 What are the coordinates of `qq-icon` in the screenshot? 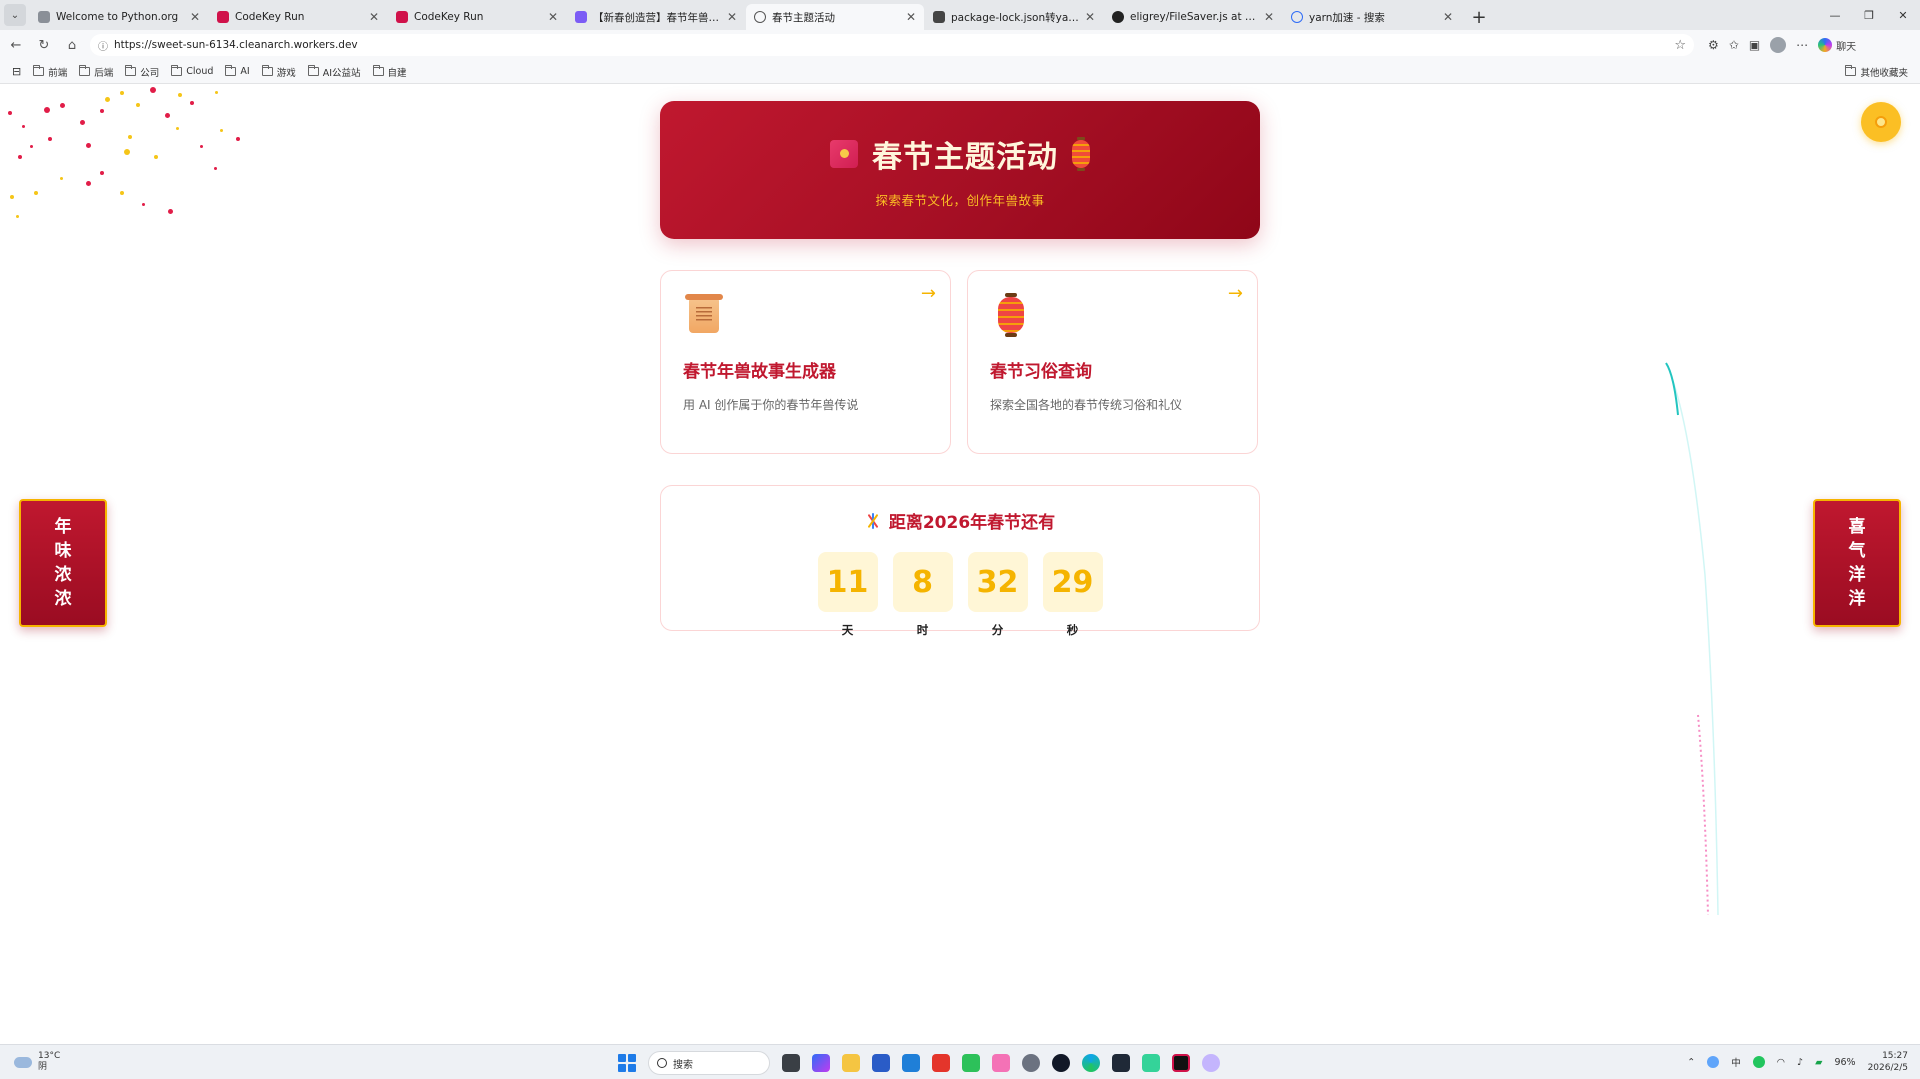 It's located at (1061, 1063).